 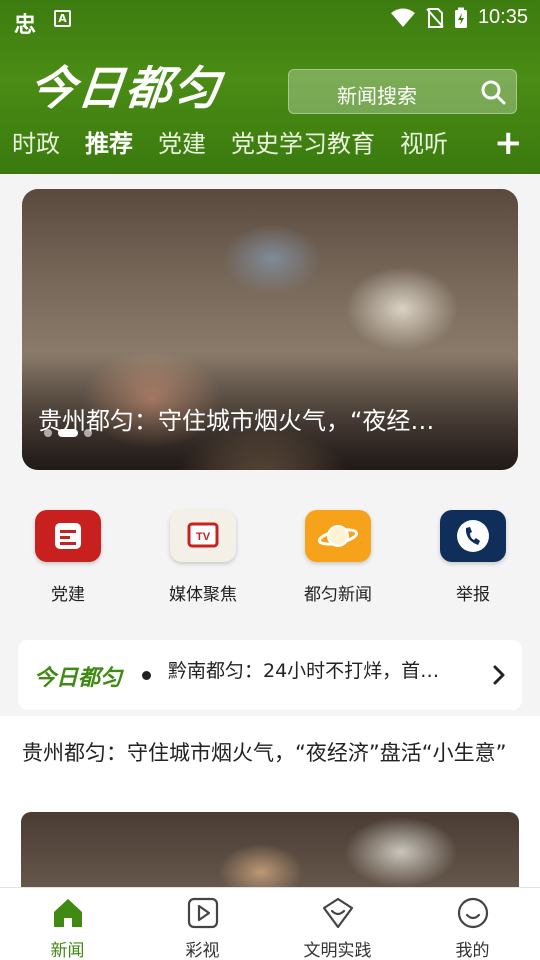 I want to click on chevron-right-icon, so click(x=499, y=675).